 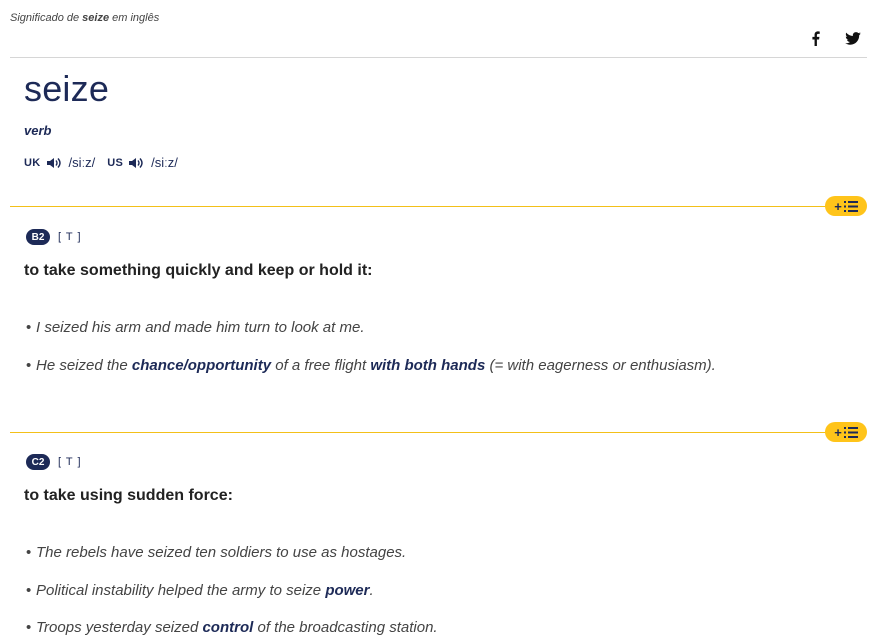 What do you see at coordinates (853, 38) in the screenshot?
I see `twitter-icon` at bounding box center [853, 38].